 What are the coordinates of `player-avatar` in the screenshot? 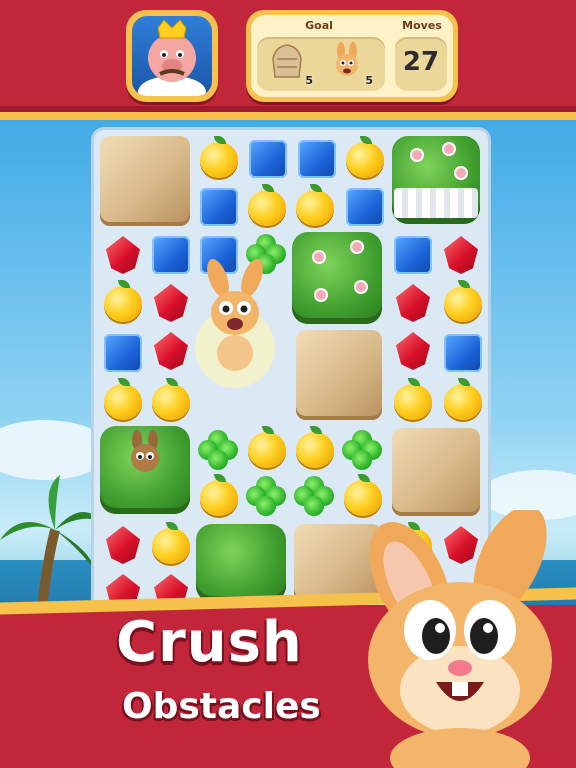 It's located at (172, 56).